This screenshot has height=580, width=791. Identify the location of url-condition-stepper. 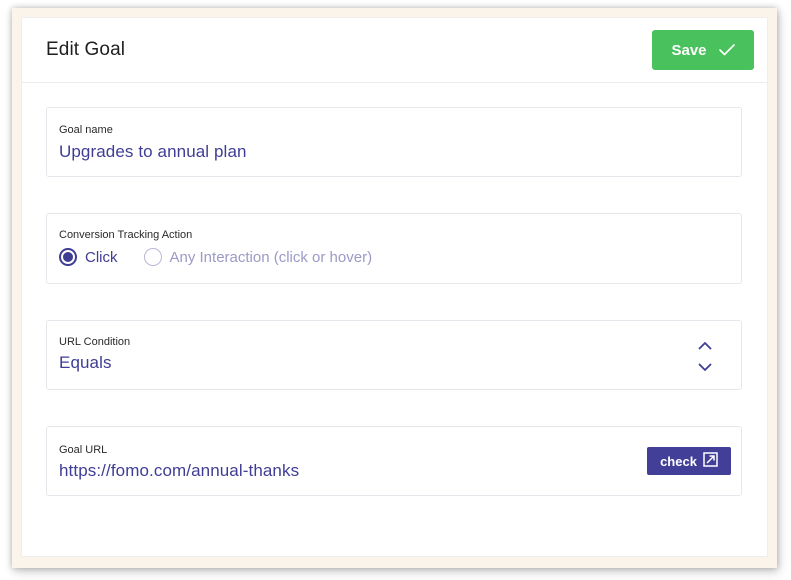
(705, 357).